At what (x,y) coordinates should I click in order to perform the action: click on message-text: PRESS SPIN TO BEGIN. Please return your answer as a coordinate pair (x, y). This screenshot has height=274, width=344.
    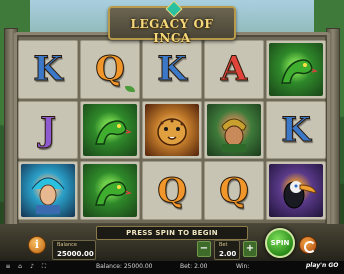
    Looking at the image, I should click on (172, 233).